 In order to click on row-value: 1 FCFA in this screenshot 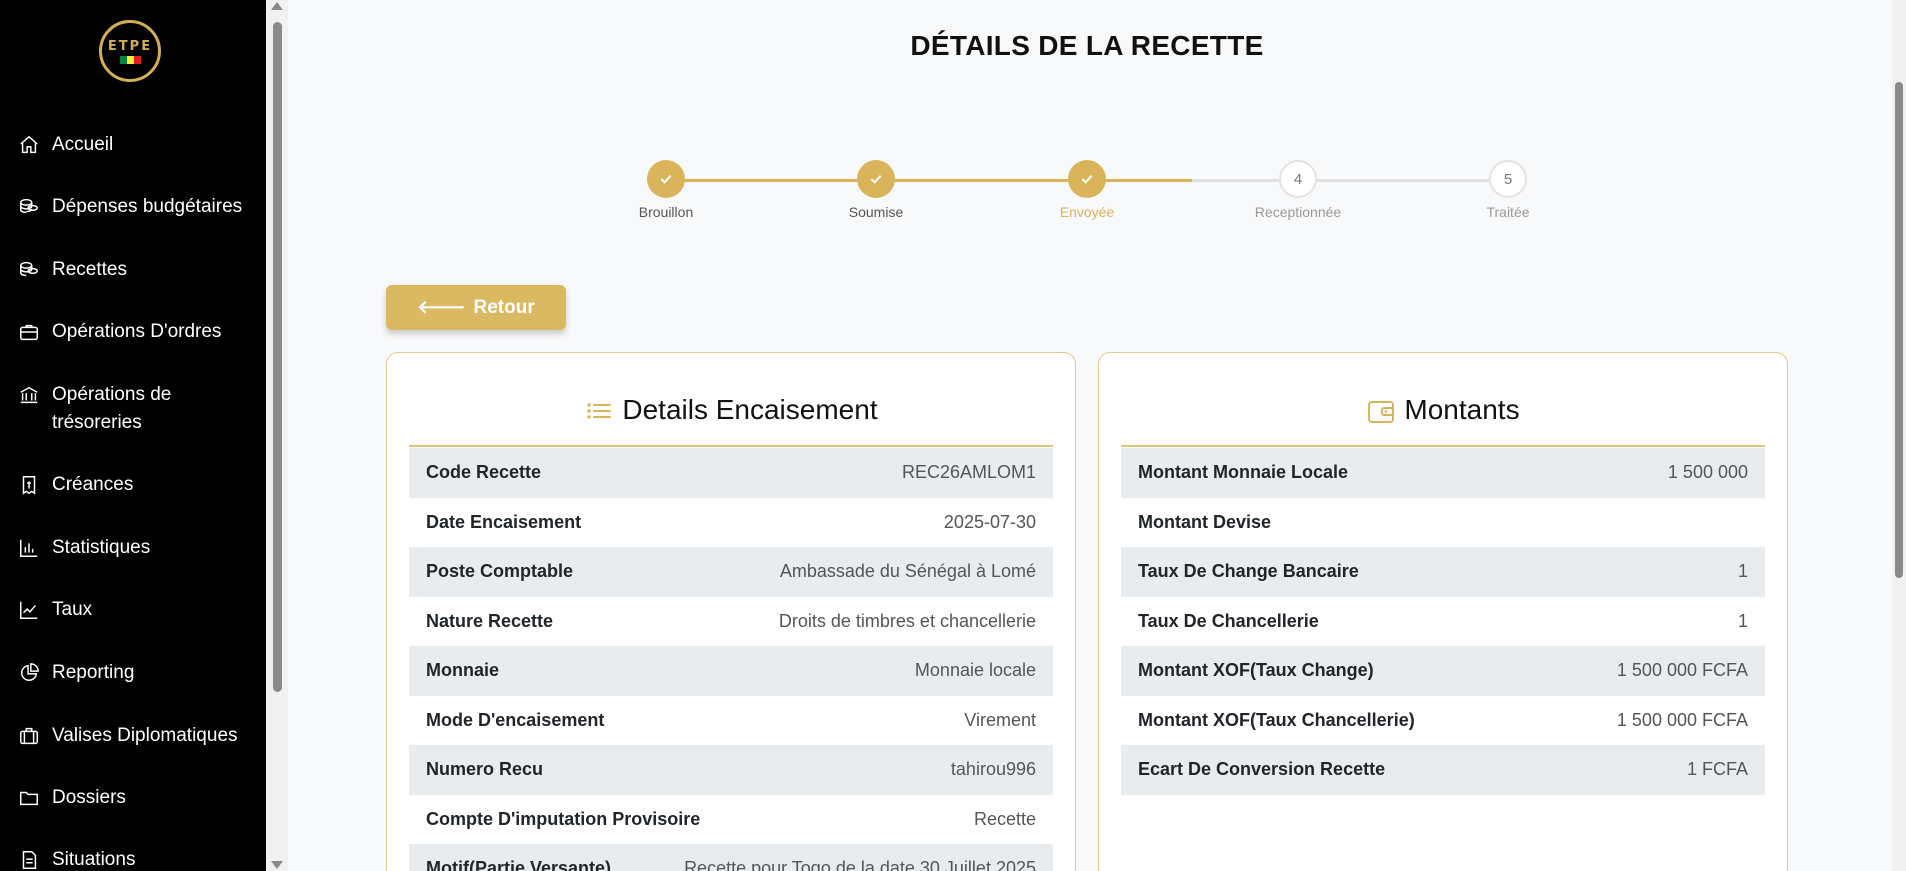, I will do `click(1717, 769)`.